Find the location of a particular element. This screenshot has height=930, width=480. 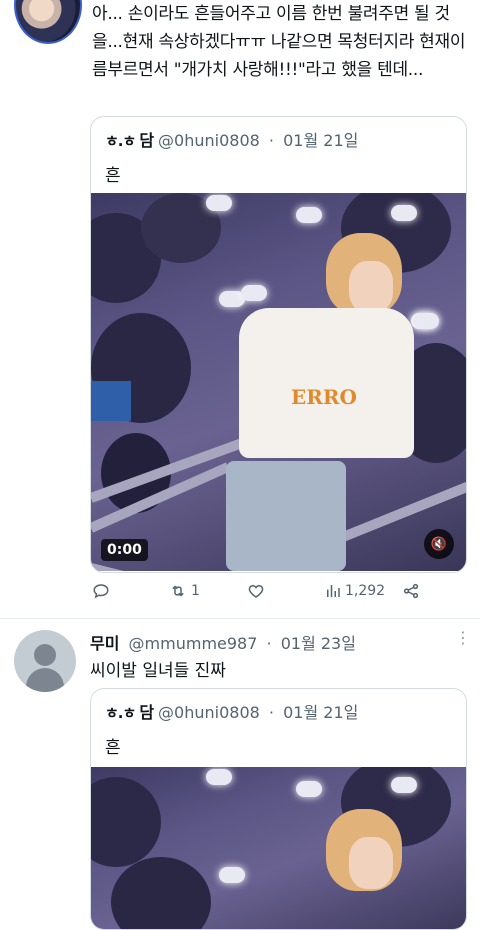

tweet-actions: 1 1,292 is located at coordinates (280, 593).